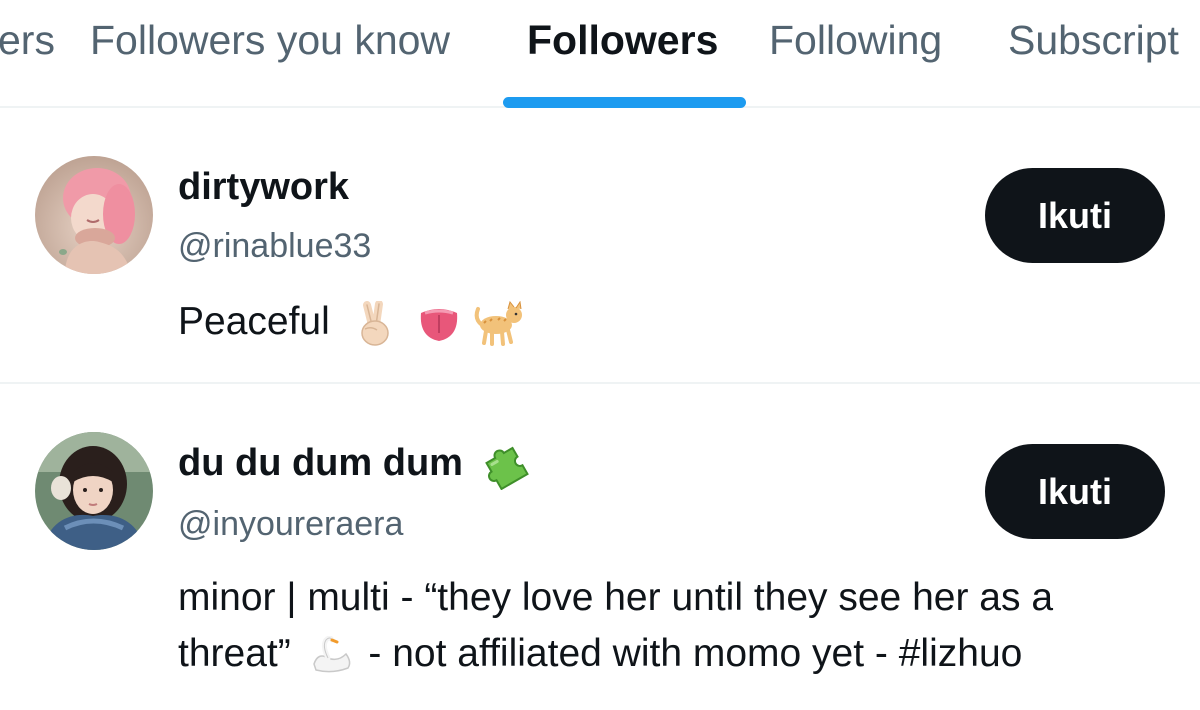 Image resolution: width=1200 pixels, height=710 pixels. What do you see at coordinates (274, 246) in the screenshot?
I see `user-handle: @rinablue33` at bounding box center [274, 246].